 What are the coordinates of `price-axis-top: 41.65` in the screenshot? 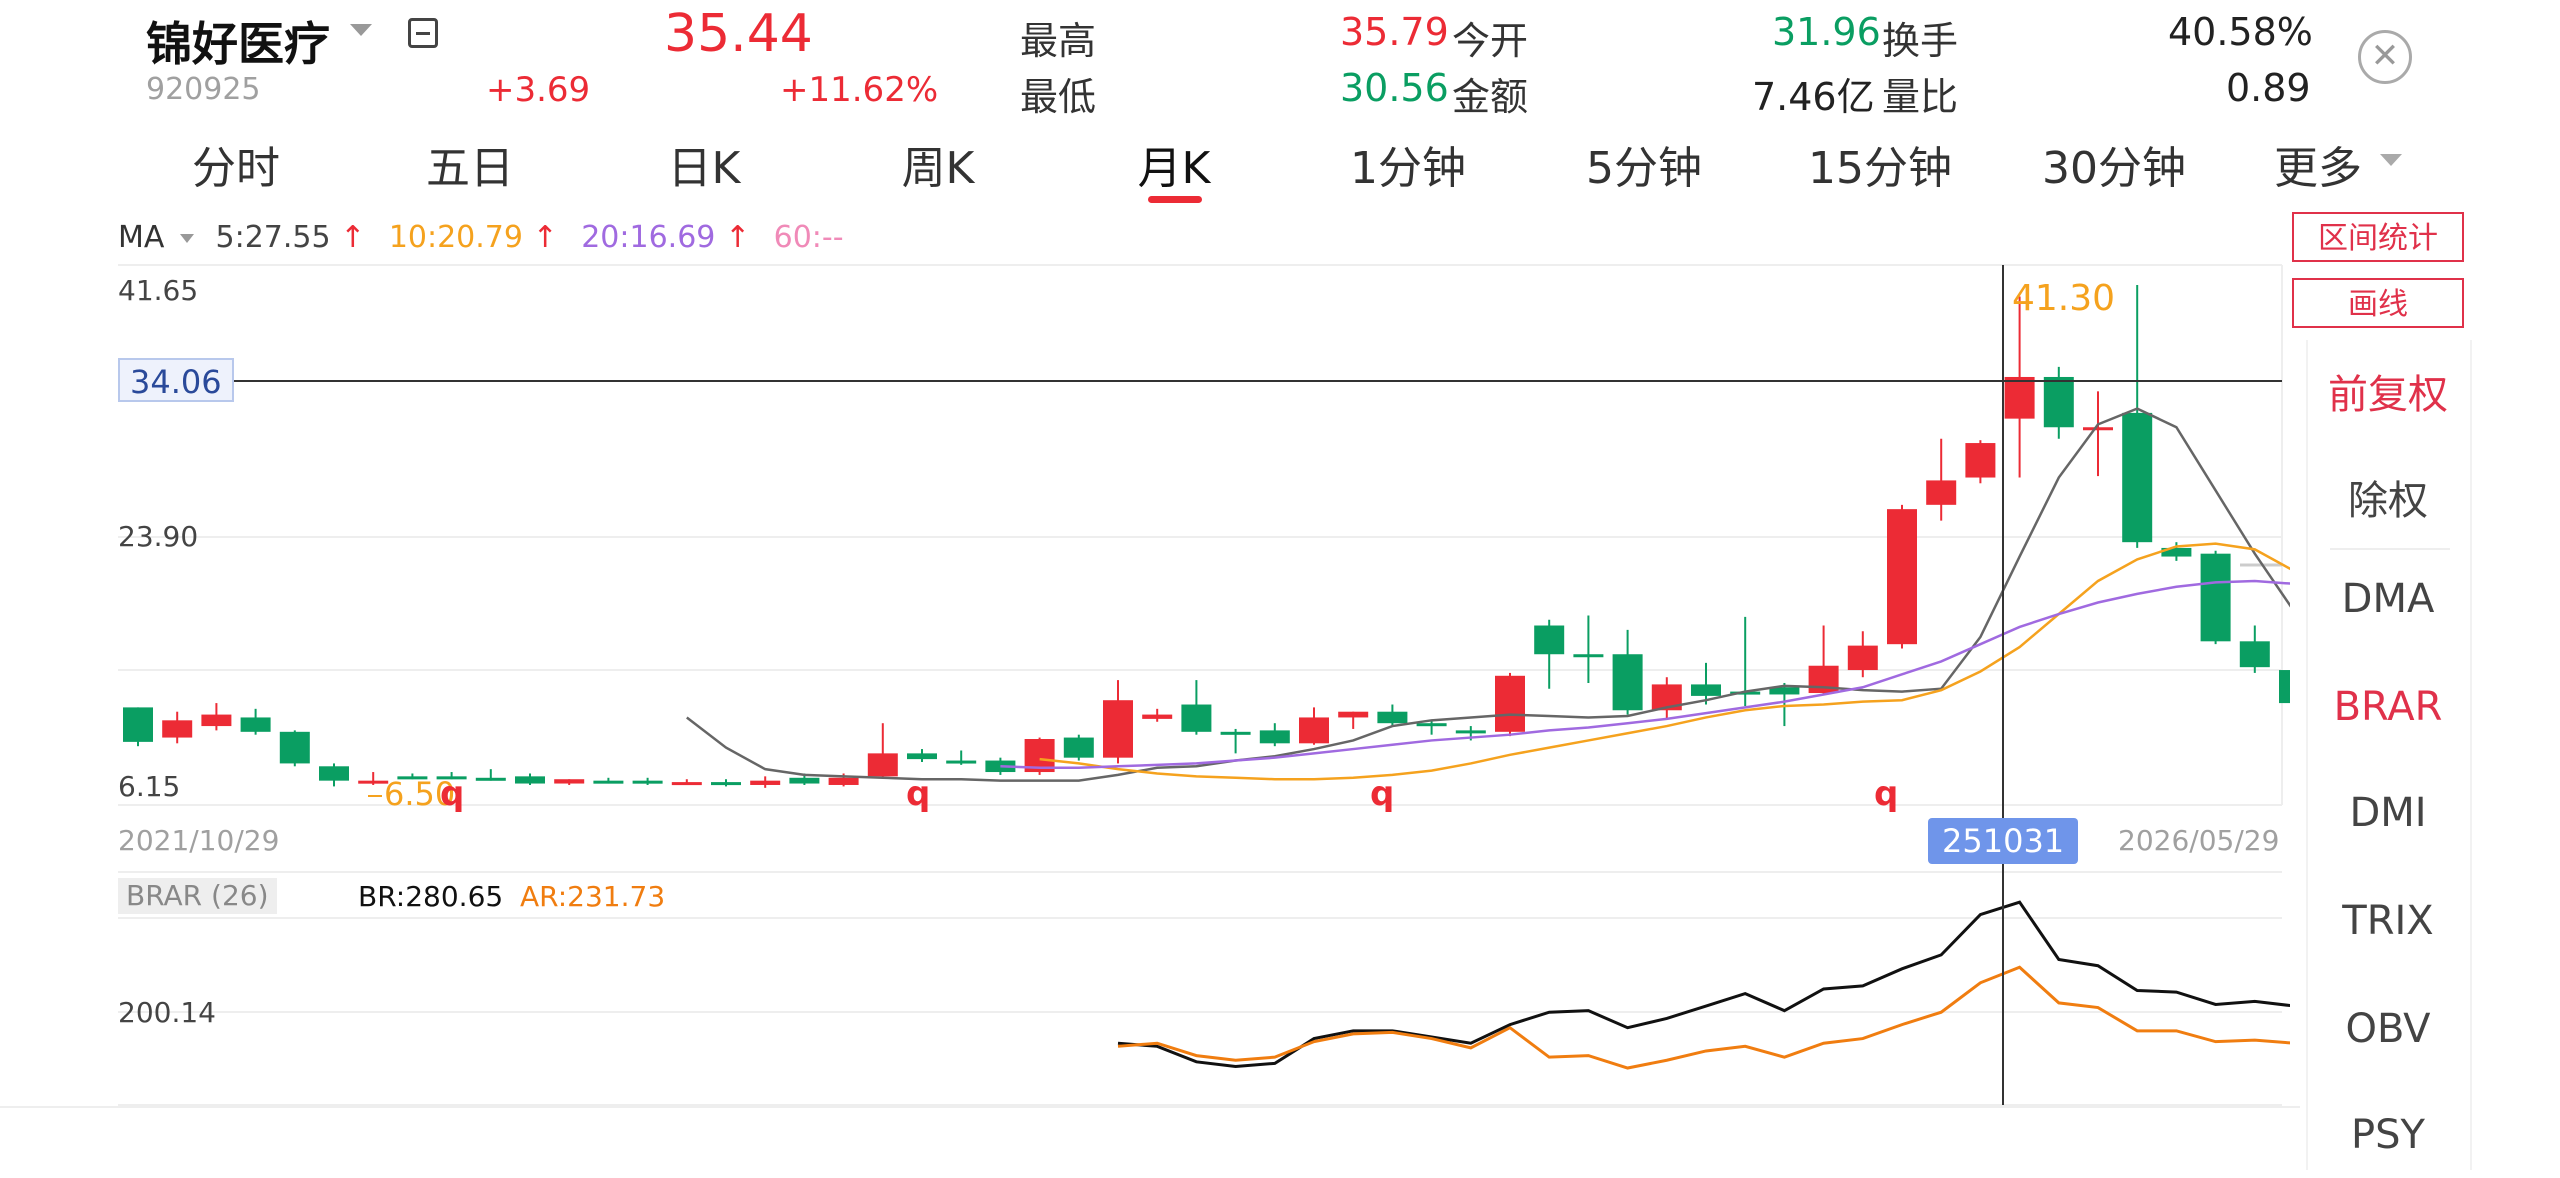 It's located at (158, 290).